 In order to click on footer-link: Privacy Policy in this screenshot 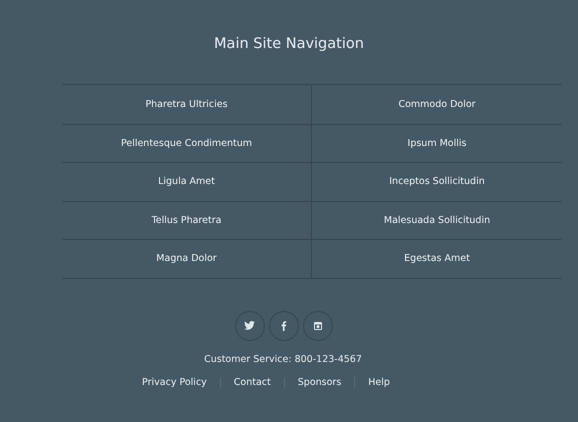, I will do `click(174, 382)`.